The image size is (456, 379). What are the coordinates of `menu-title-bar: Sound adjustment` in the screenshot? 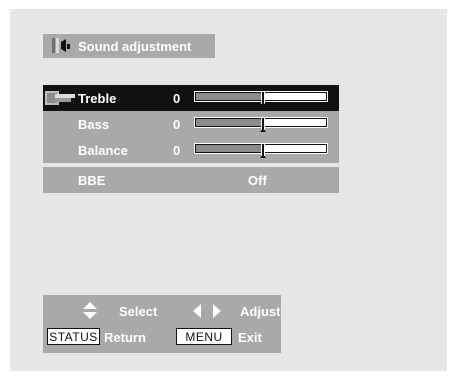 It's located at (129, 46).